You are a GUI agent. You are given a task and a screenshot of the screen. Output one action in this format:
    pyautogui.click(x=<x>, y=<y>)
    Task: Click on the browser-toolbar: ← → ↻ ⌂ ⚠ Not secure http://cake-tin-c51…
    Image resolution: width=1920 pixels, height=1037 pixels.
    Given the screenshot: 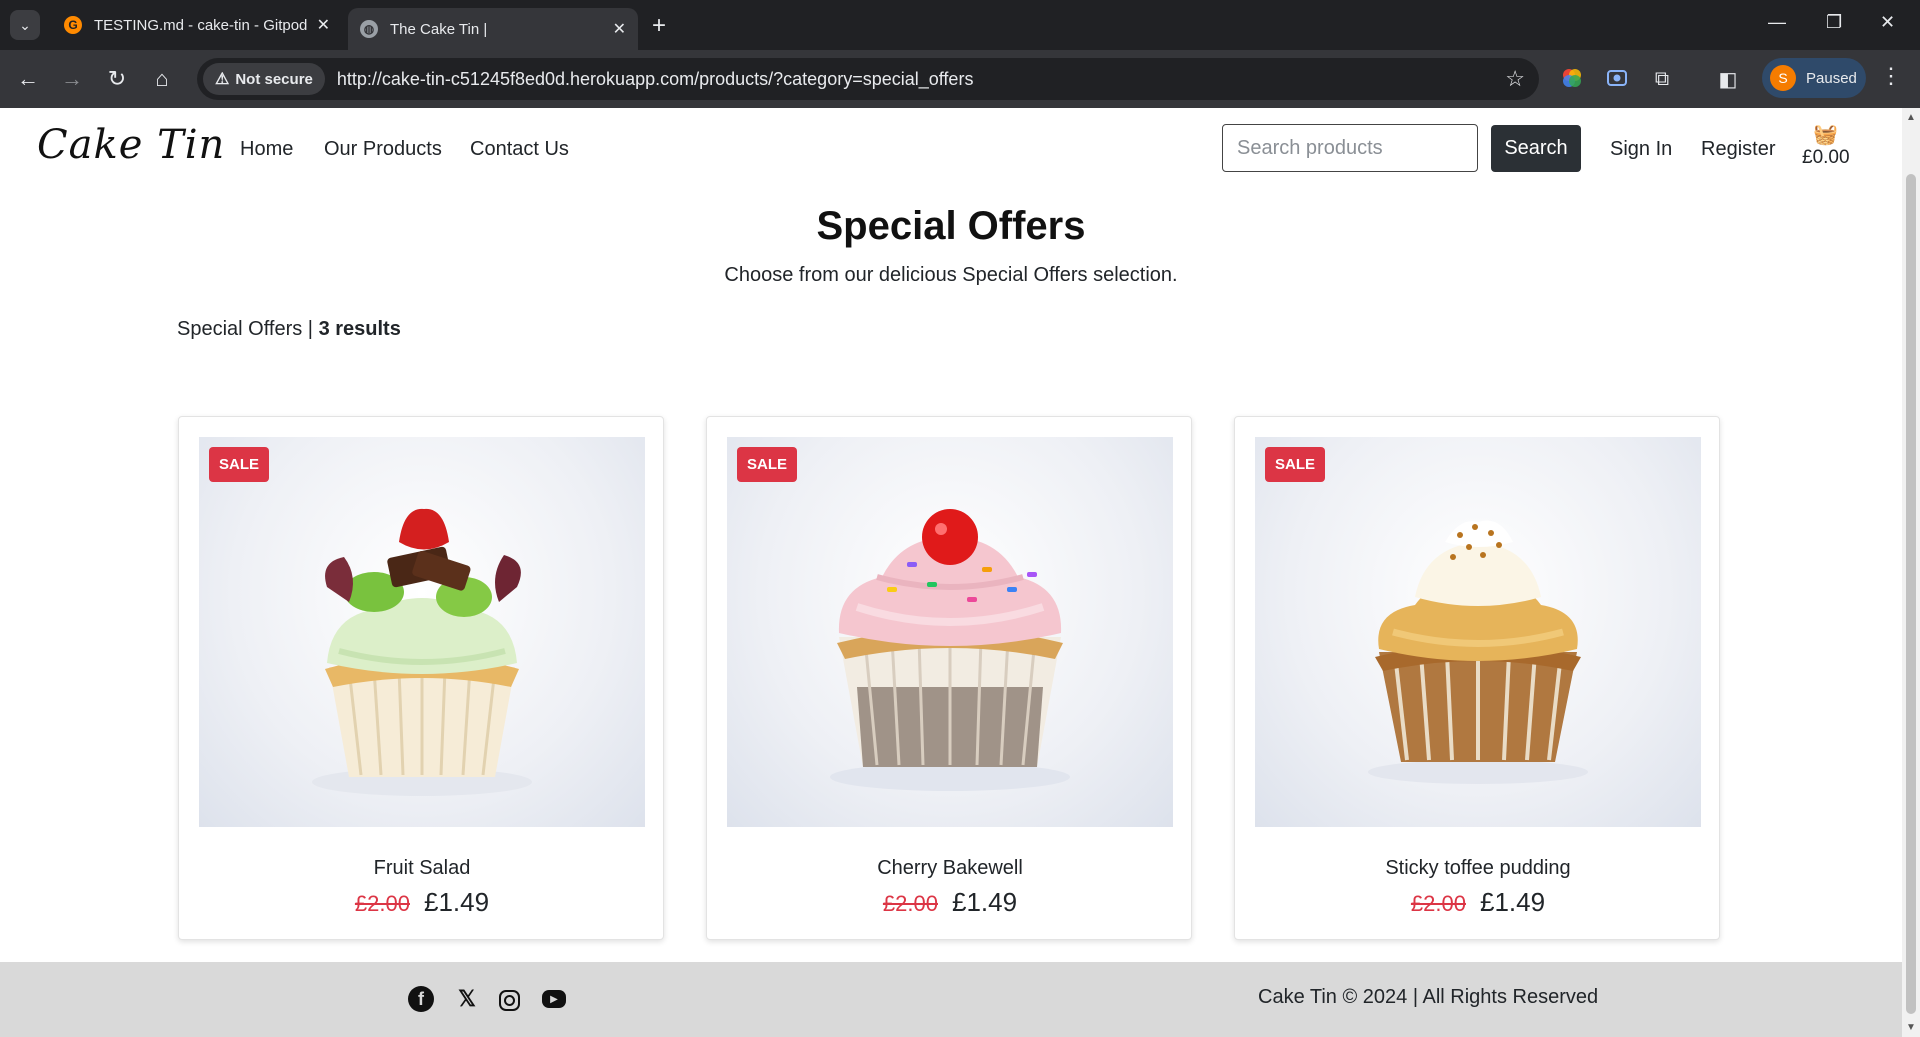 What is the action you would take?
    pyautogui.click(x=960, y=79)
    